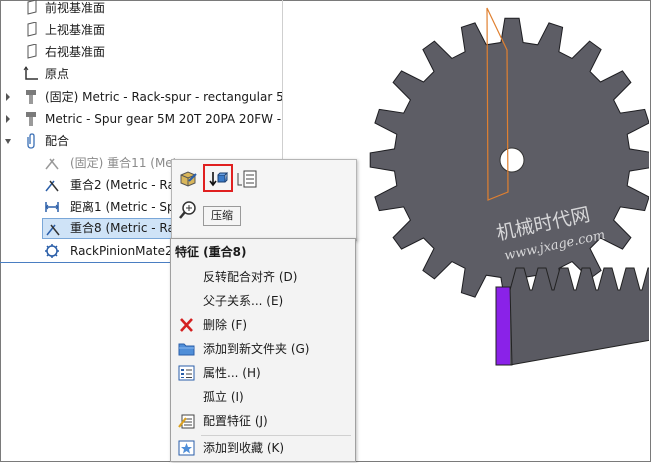 The width and height of the screenshot is (651, 463). Describe the element at coordinates (222, 216) in the screenshot. I see `tooltip: 压缩` at that location.